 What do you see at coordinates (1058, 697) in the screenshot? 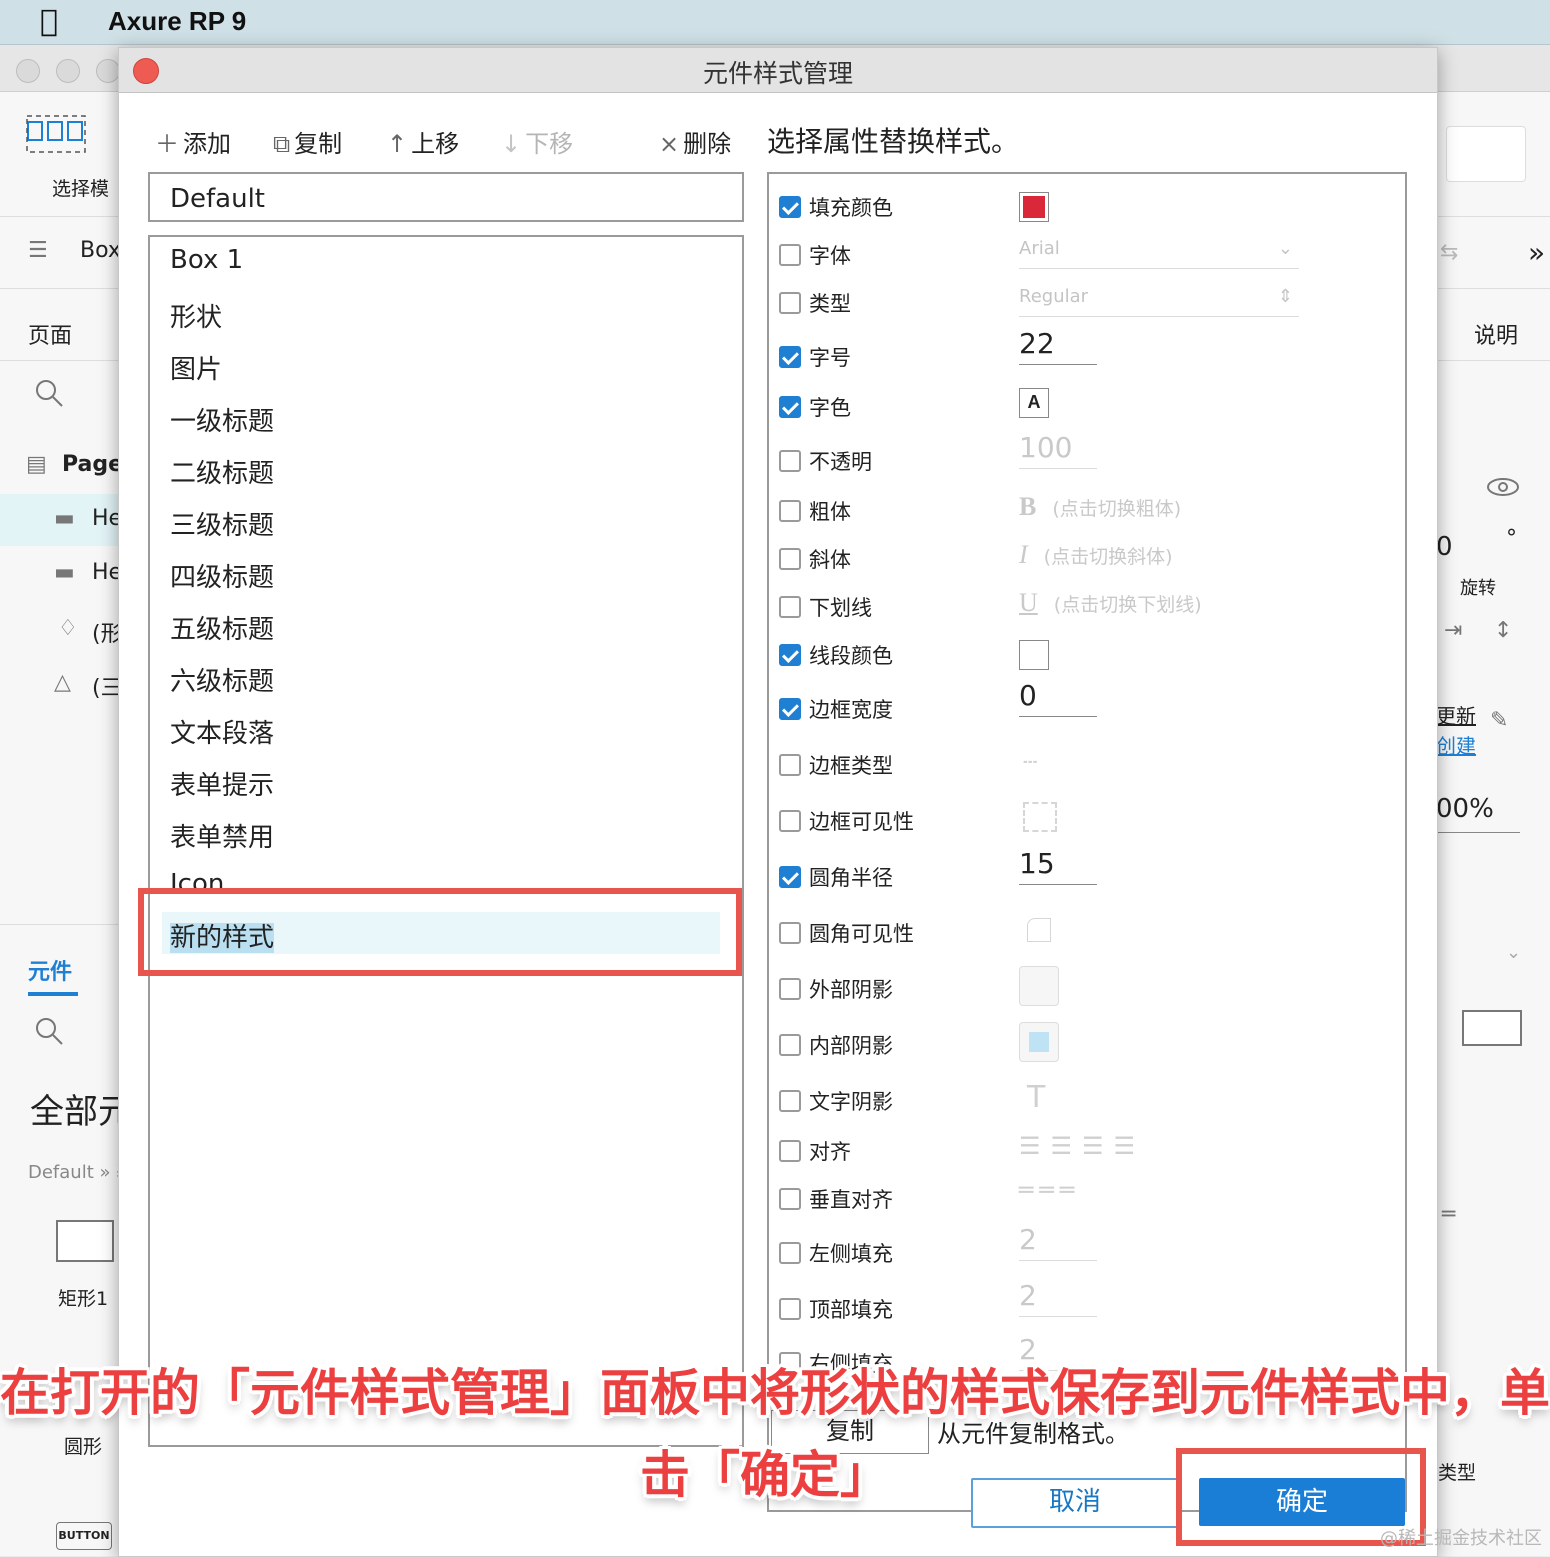
I see `border-width-input: 0` at bounding box center [1058, 697].